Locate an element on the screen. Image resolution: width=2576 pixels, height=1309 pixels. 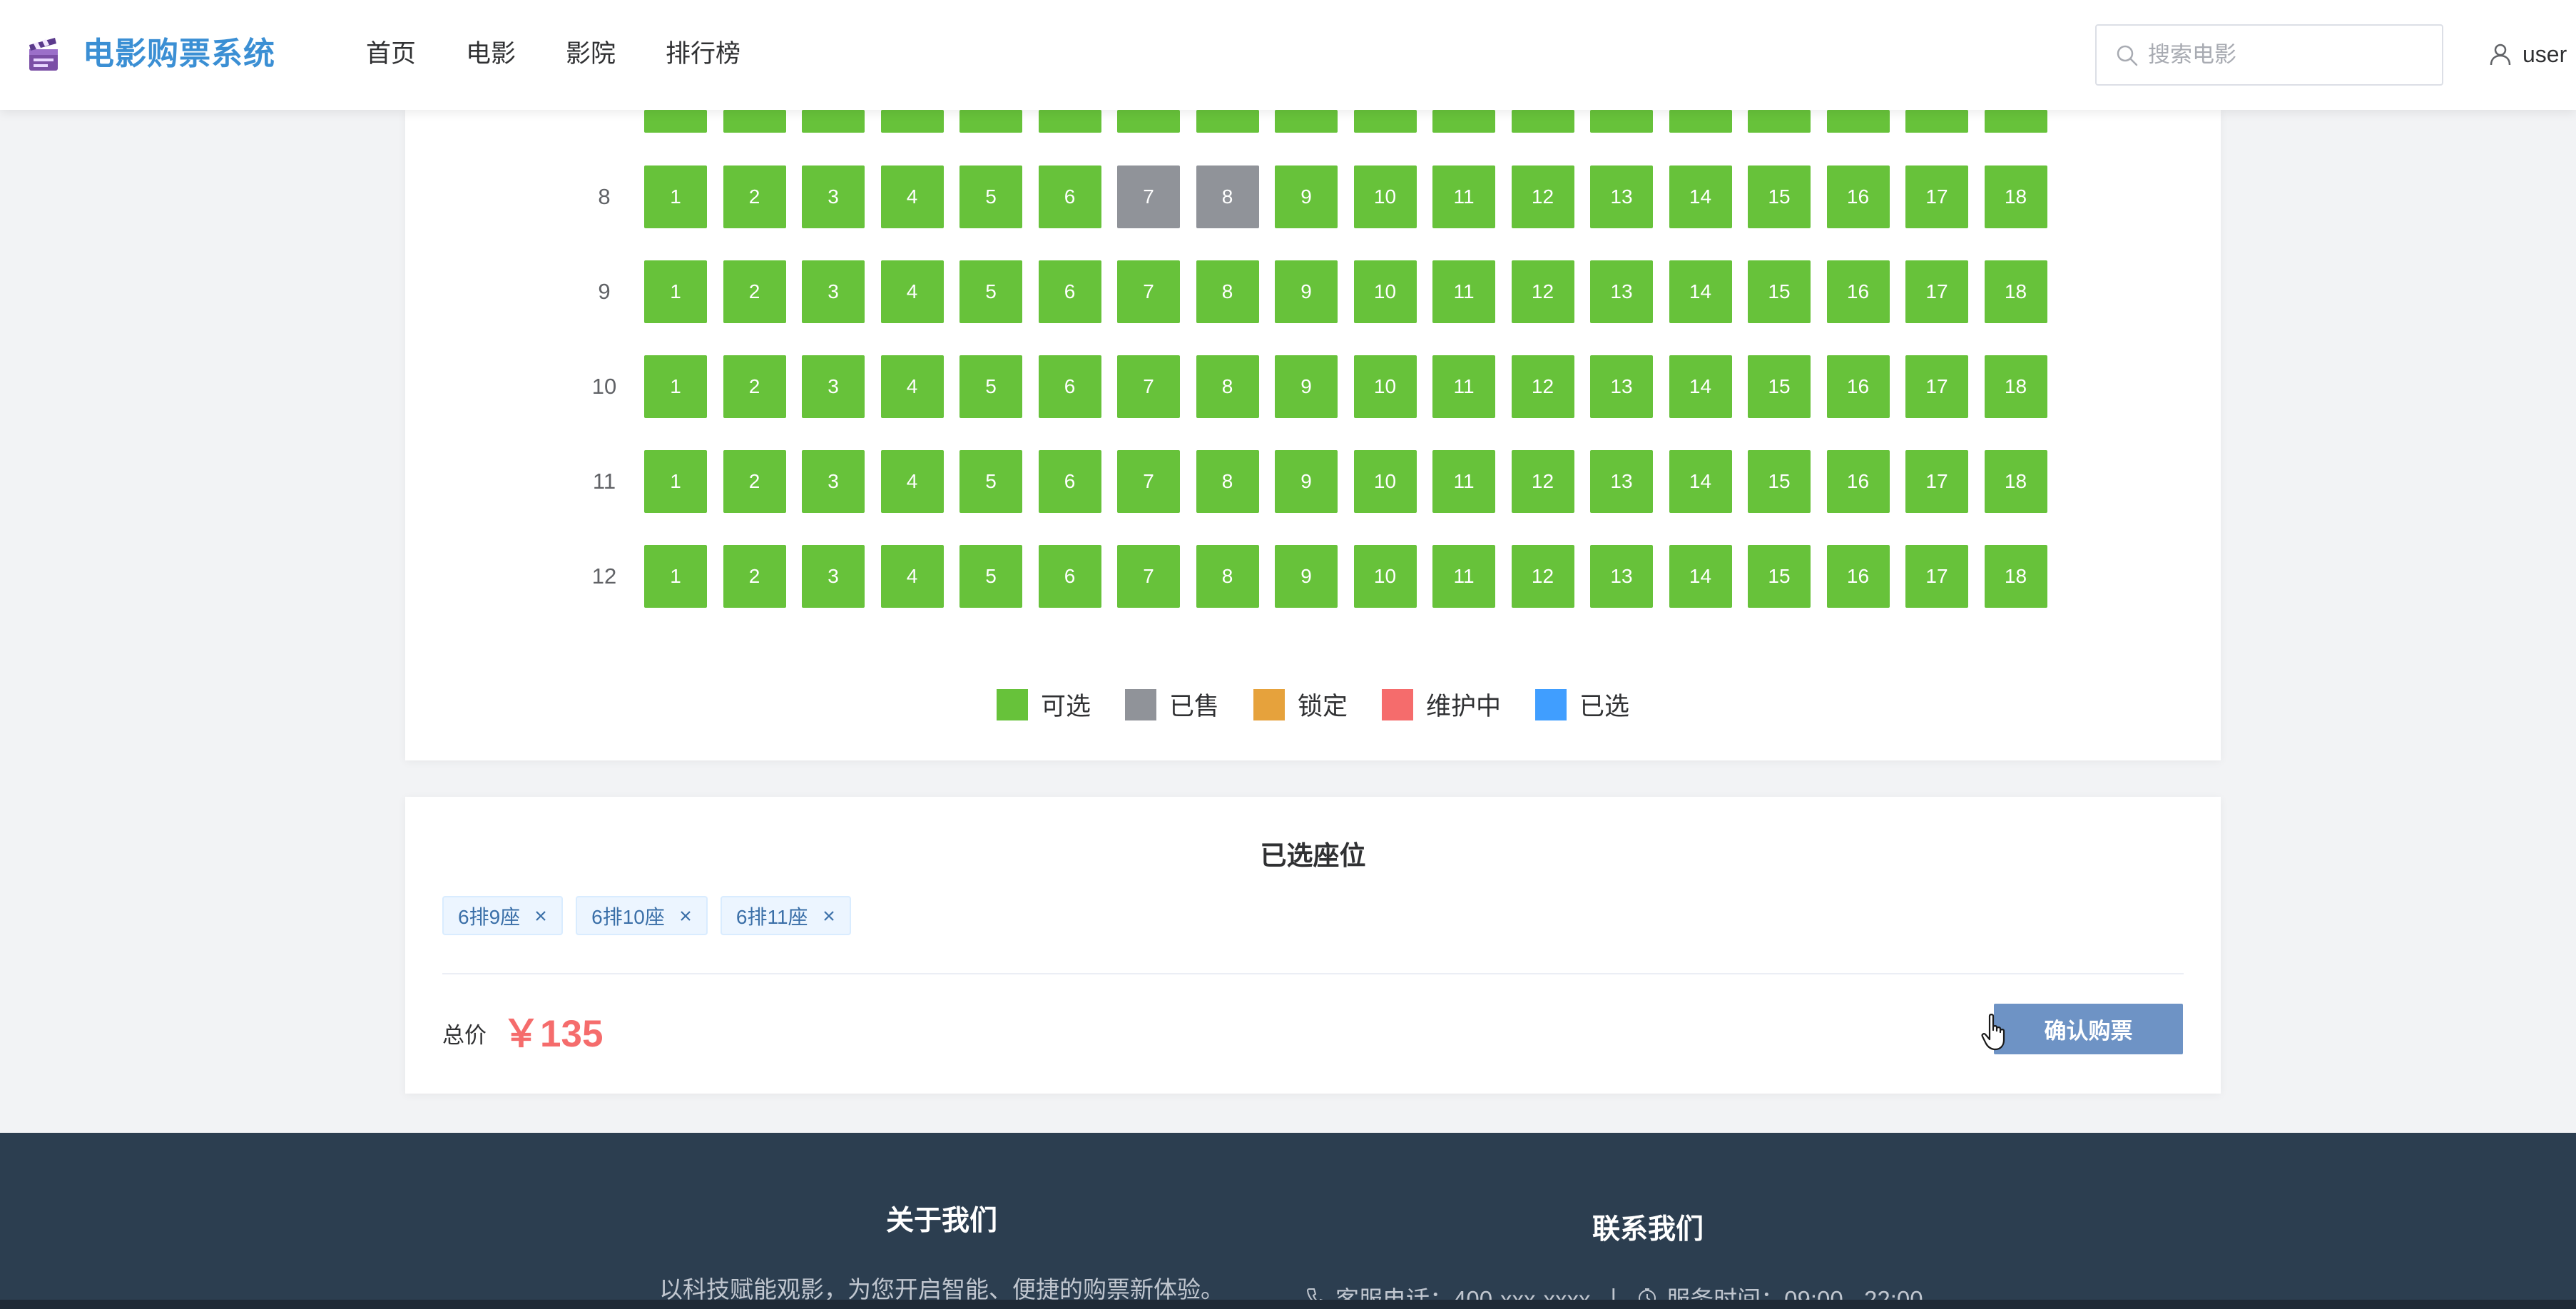
nav-rankings: 排行榜 is located at coordinates (703, 54).